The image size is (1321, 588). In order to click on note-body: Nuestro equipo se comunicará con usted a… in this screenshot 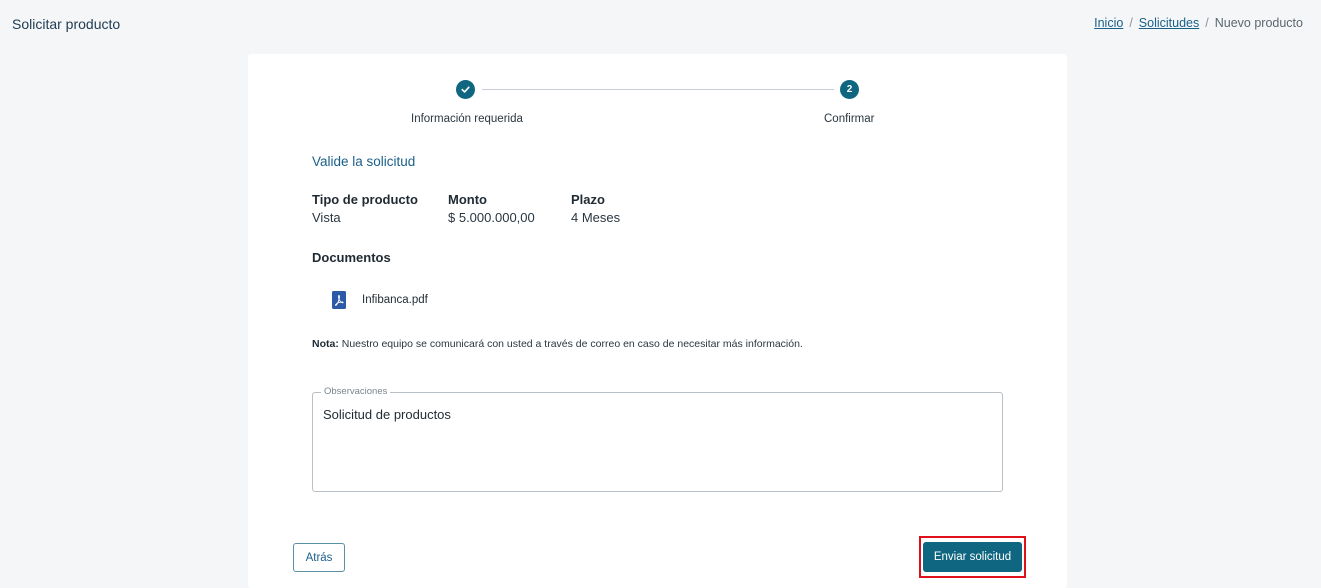, I will do `click(570, 344)`.